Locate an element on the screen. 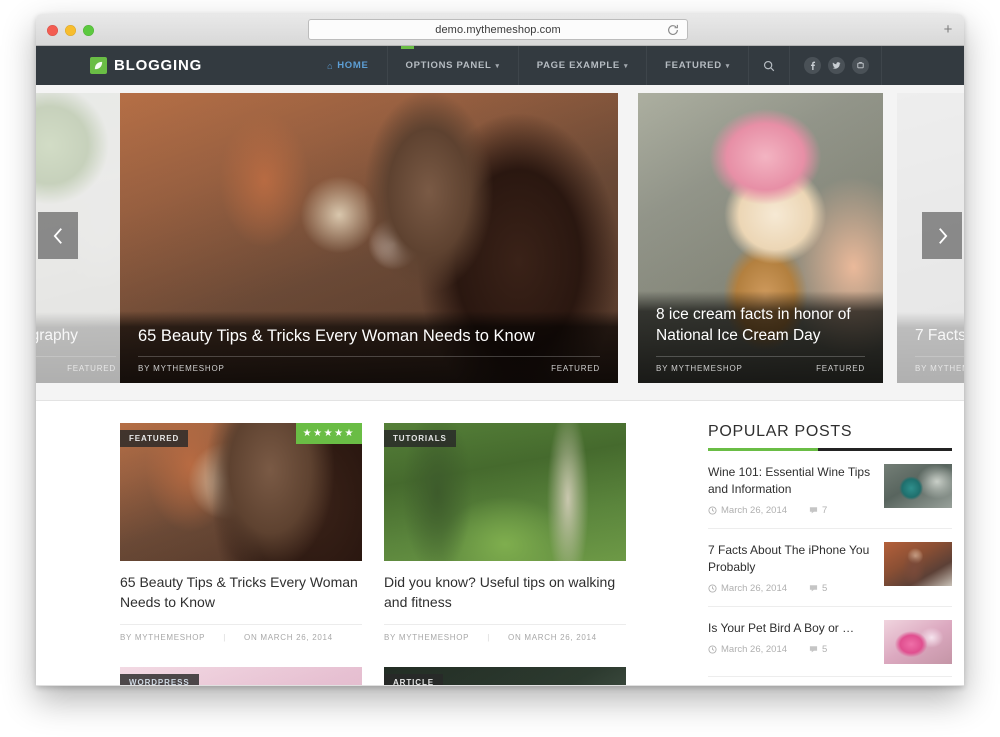 This screenshot has width=1000, height=737. post-thumbnail: FEATURED ★★★★★ is located at coordinates (241, 492).